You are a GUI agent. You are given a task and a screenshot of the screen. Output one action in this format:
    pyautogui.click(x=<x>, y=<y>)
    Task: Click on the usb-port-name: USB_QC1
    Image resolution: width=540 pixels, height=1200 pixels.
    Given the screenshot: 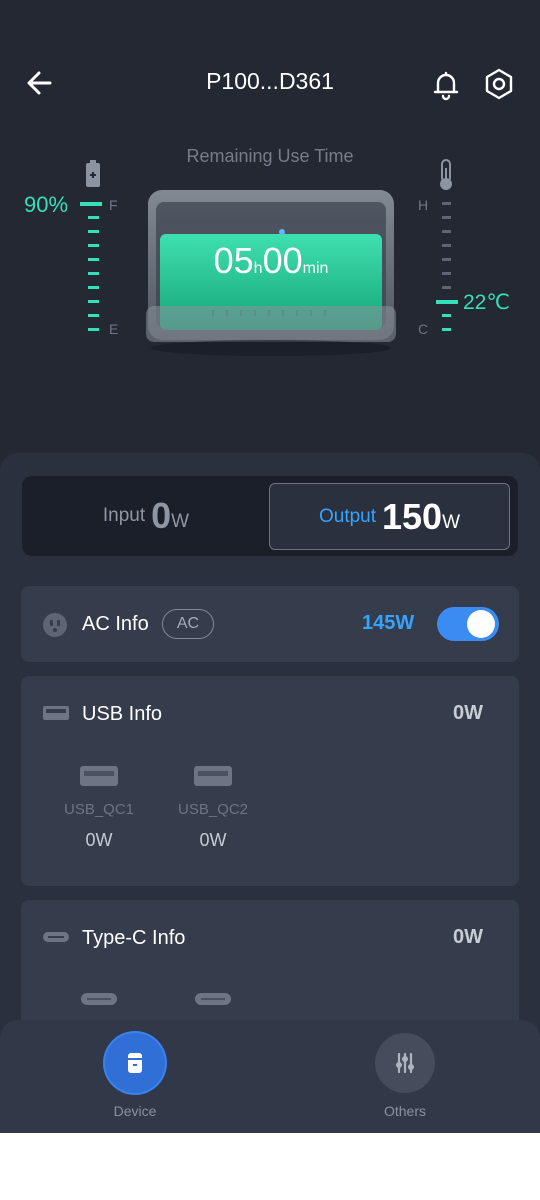 What is the action you would take?
    pyautogui.click(x=99, y=809)
    